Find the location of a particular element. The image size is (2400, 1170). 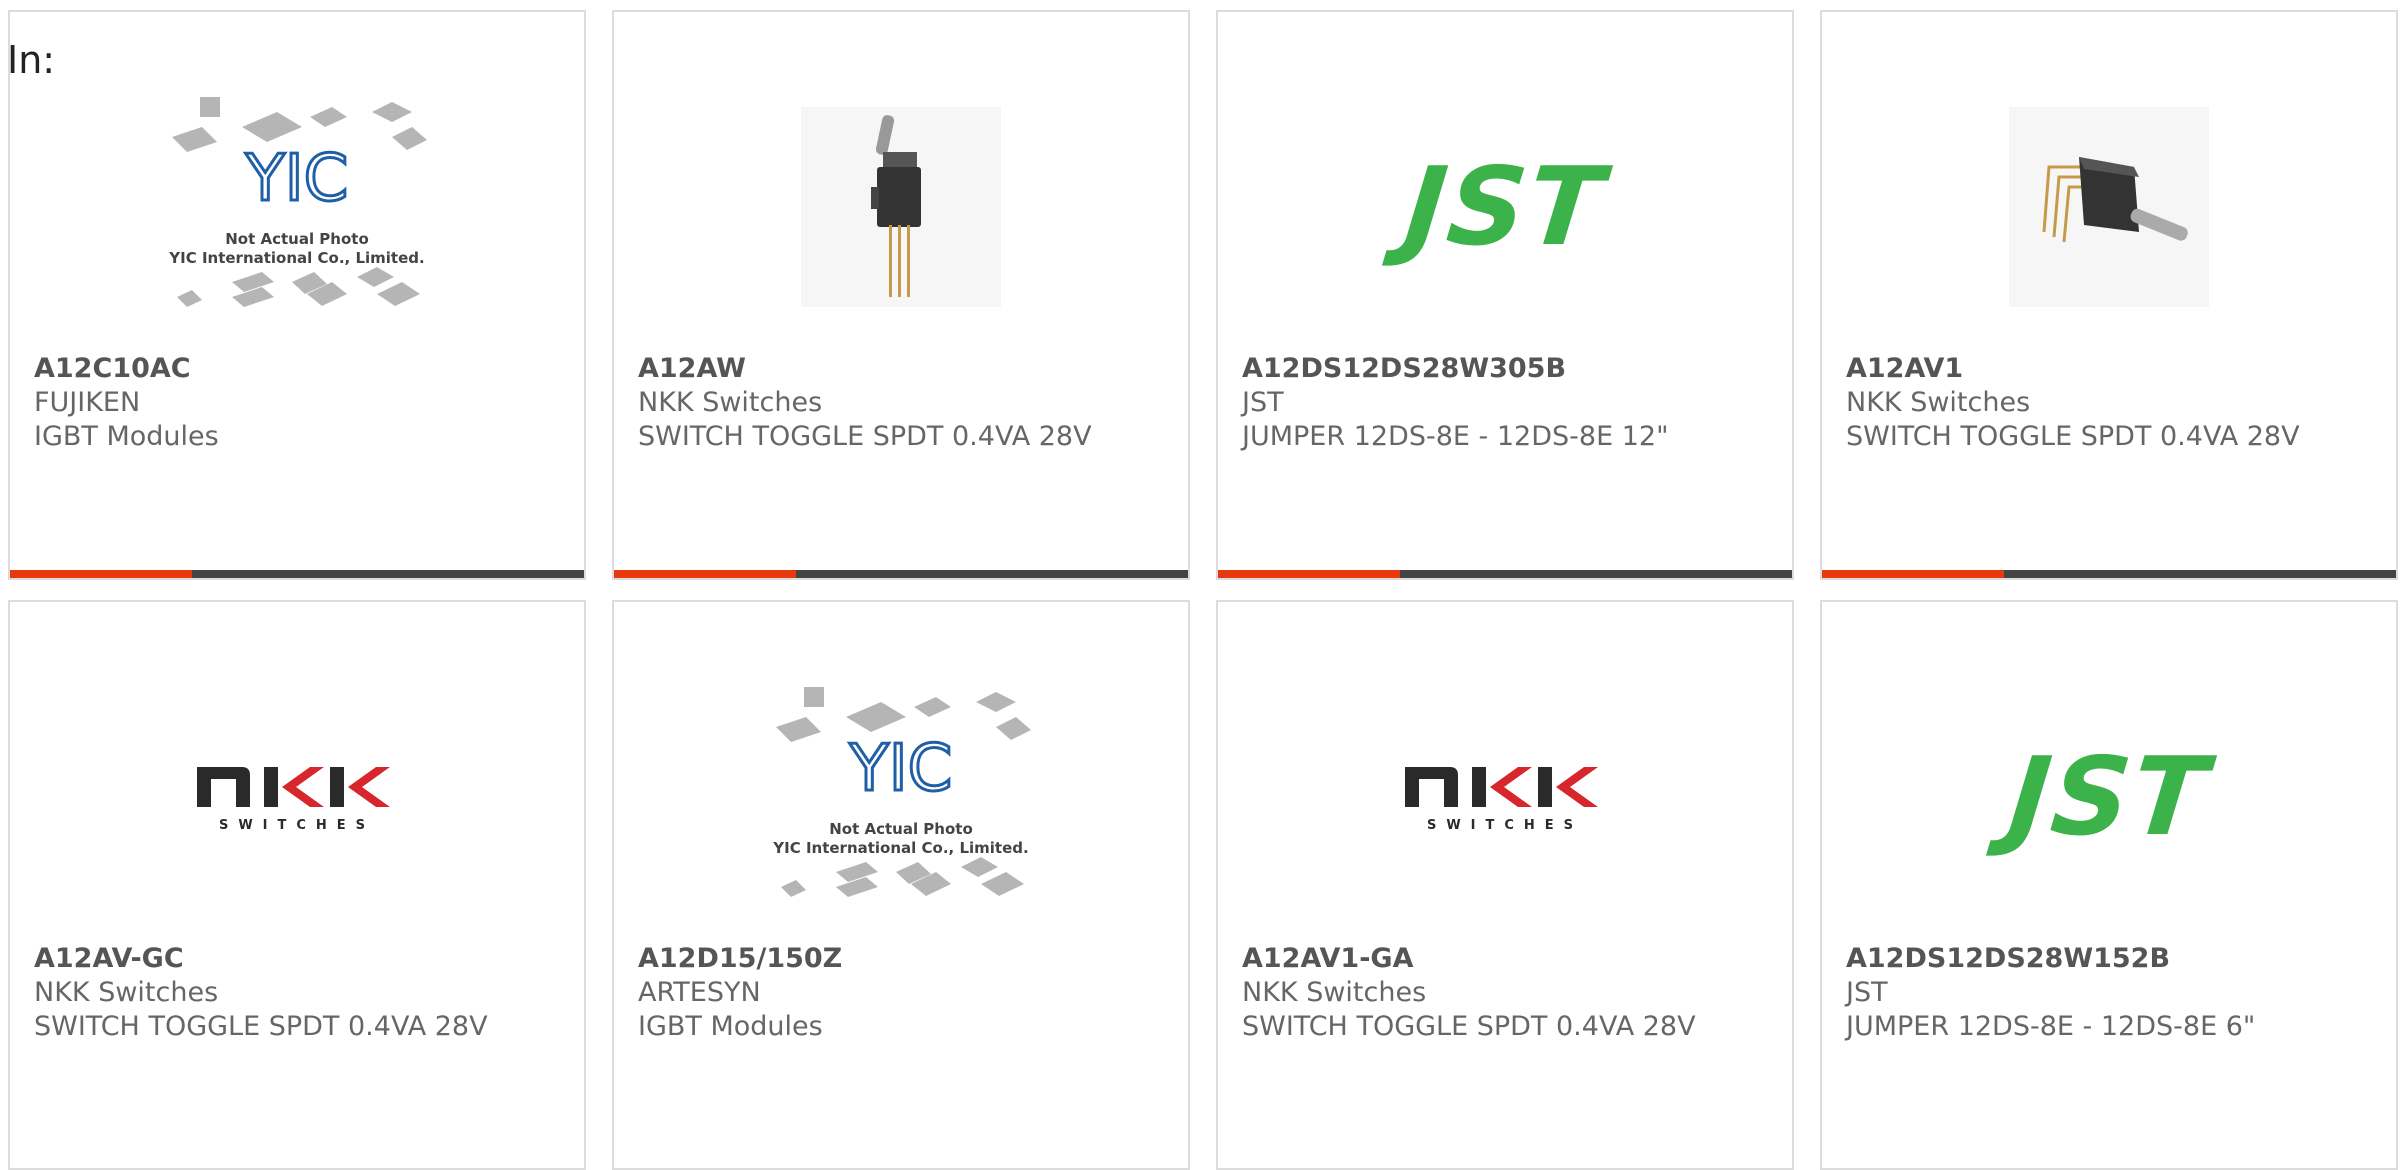

in-label: In: is located at coordinates (31, 60).